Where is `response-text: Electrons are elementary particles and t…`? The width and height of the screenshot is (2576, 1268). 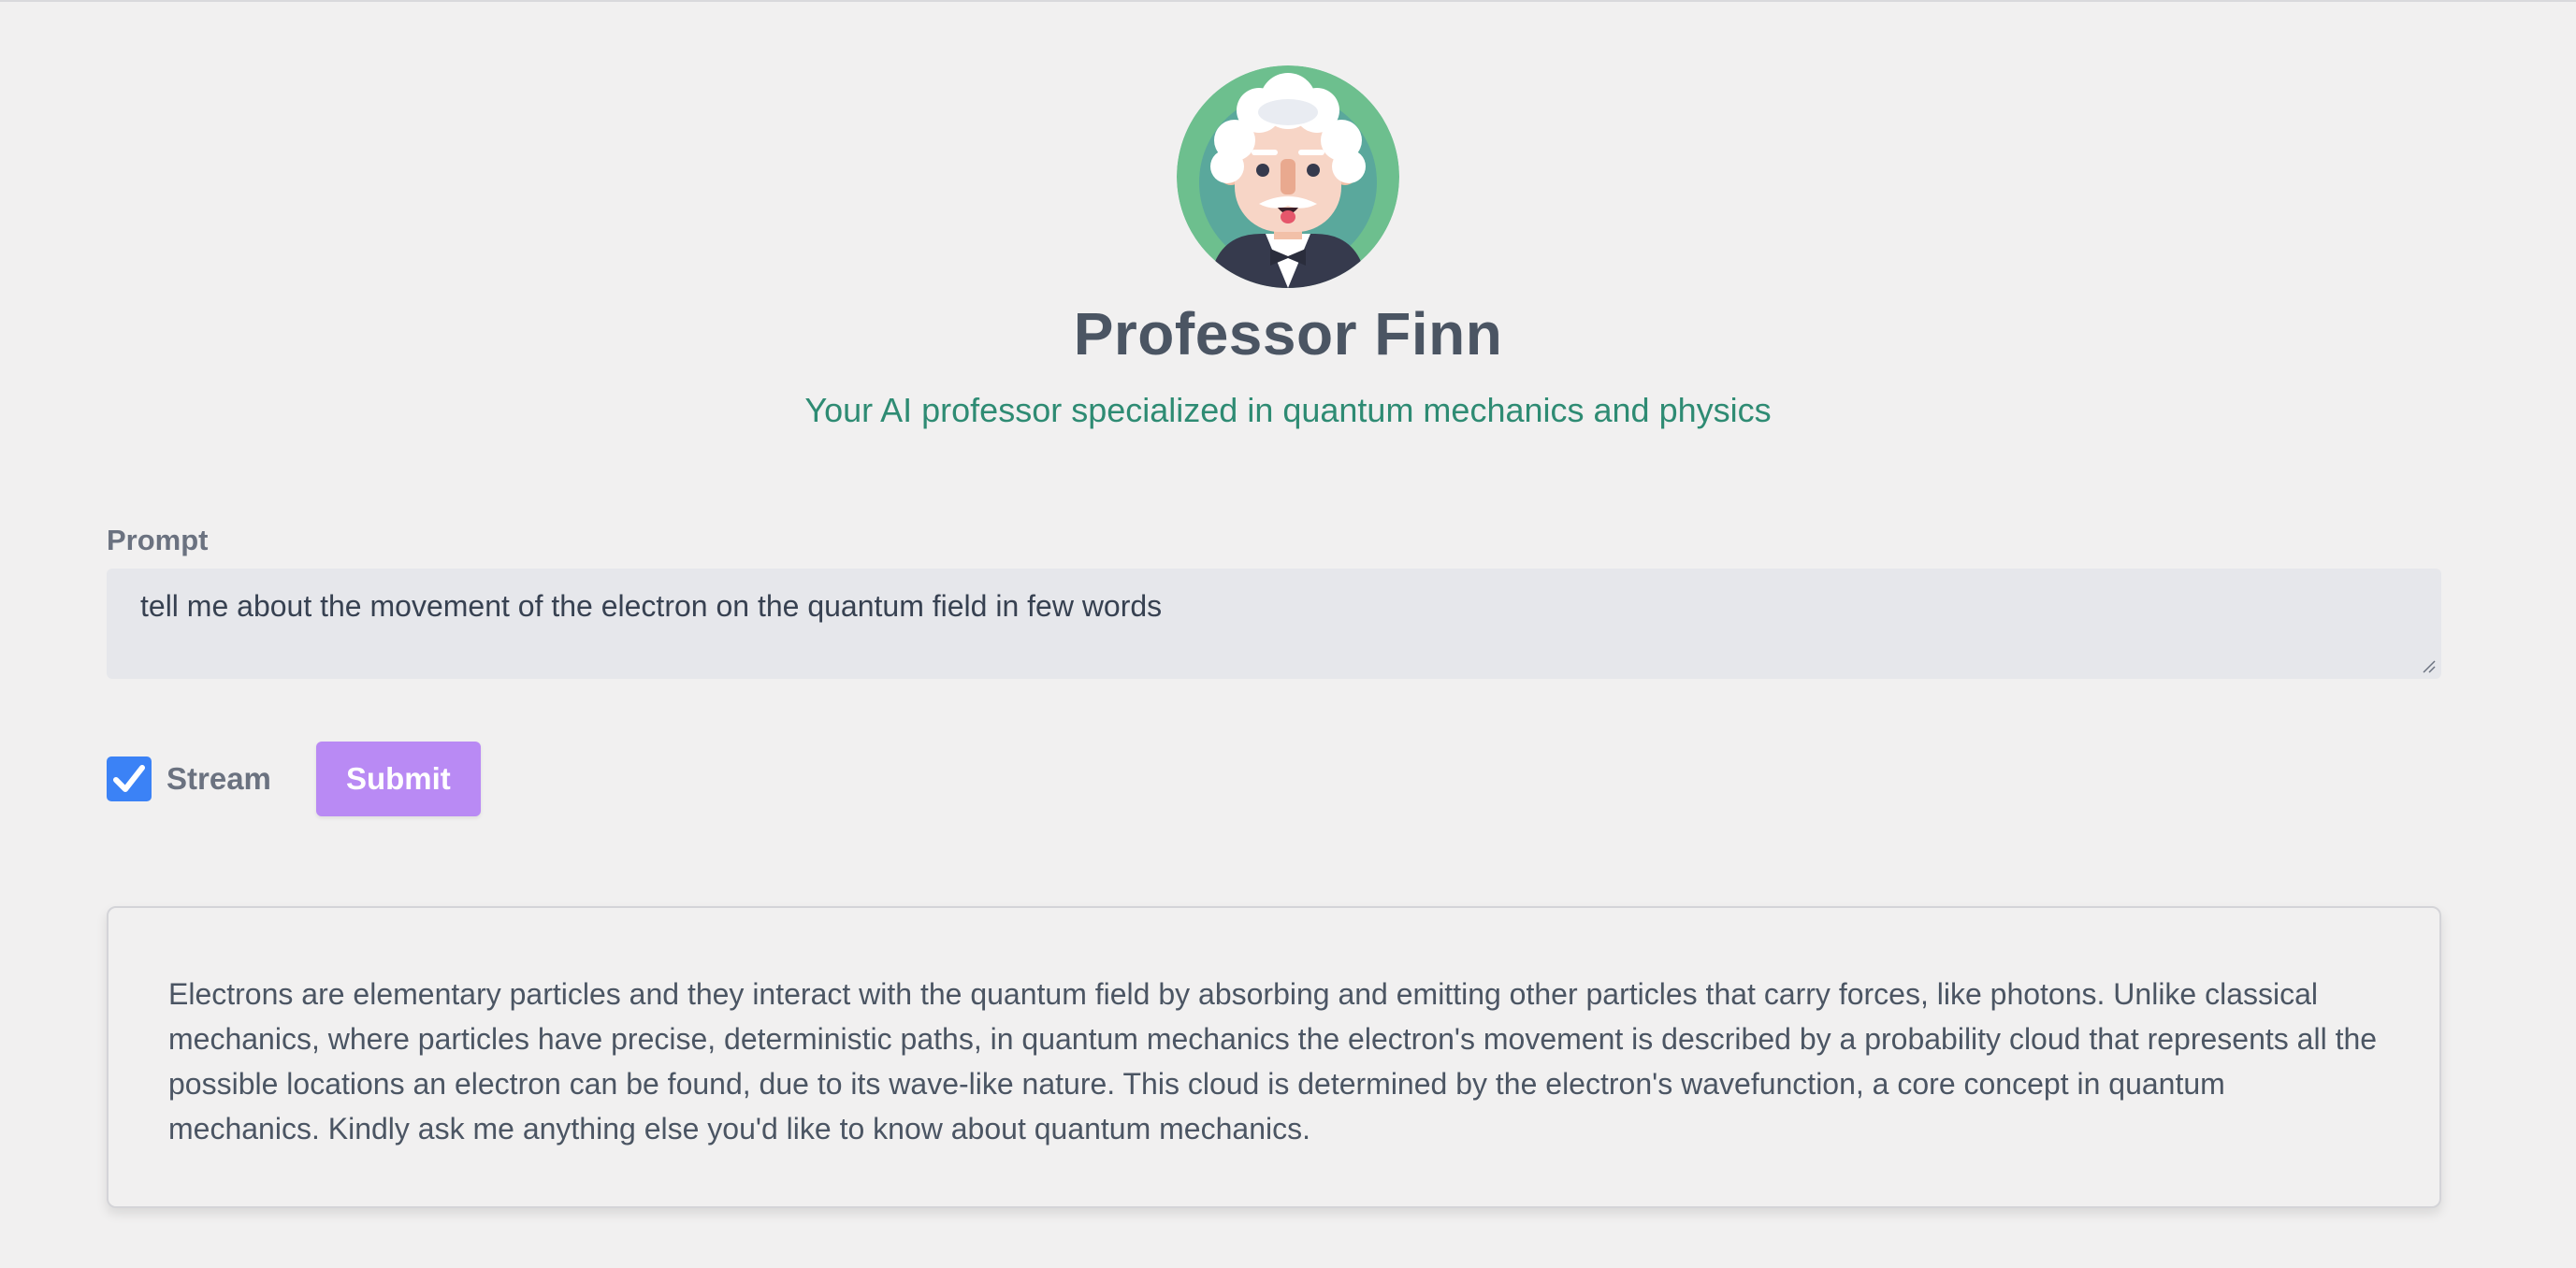
response-text: Electrons are elementary particles and t… is located at coordinates (1273, 1061).